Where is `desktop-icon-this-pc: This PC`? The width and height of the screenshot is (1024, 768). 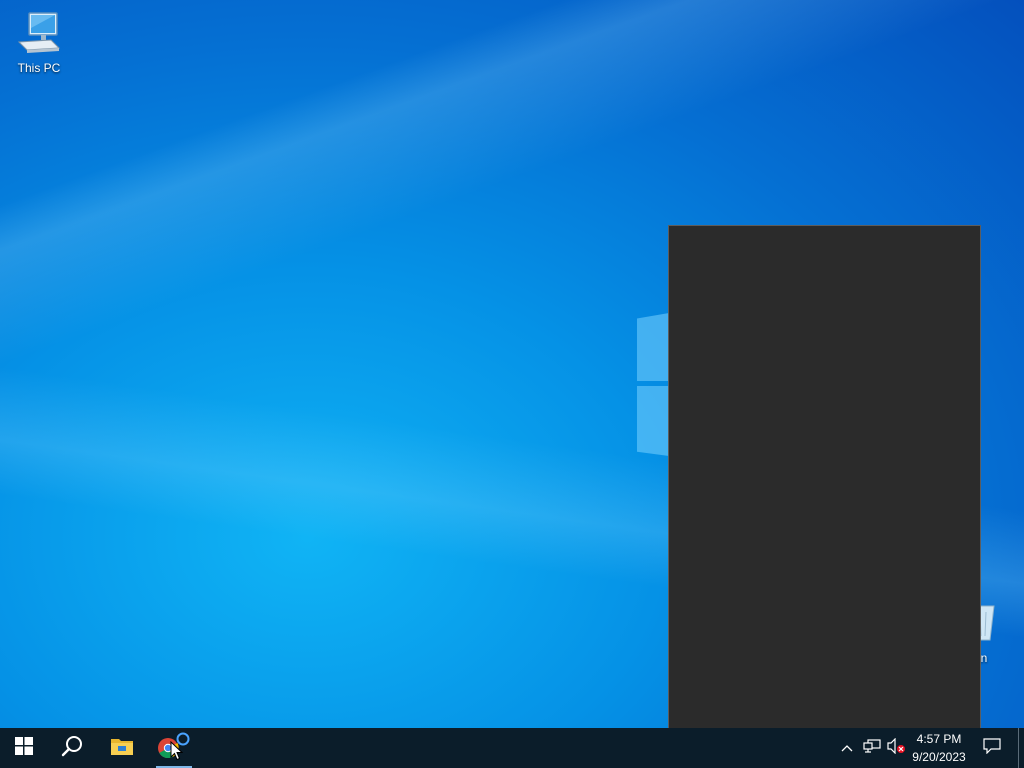 desktop-icon-this-pc: This PC is located at coordinates (39, 42).